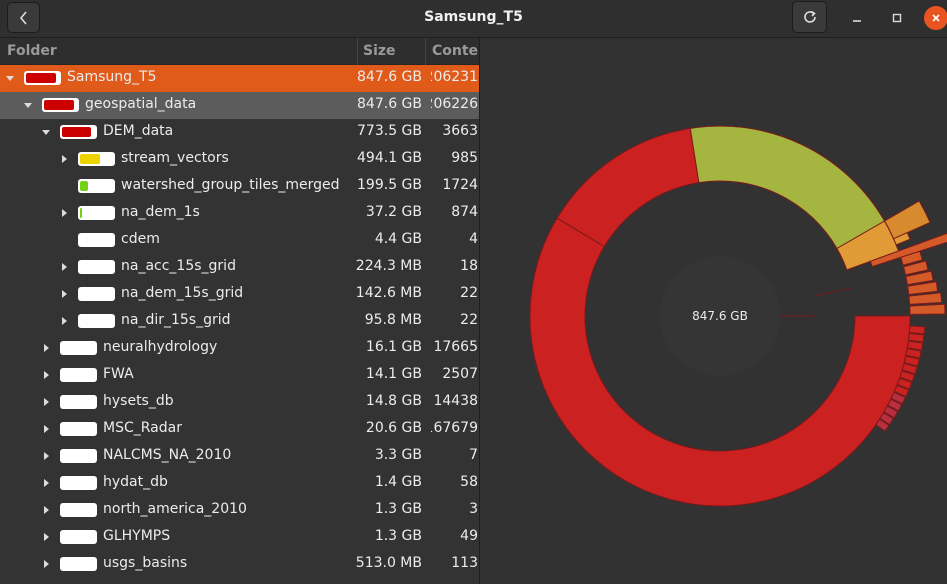 Image resolution: width=947 pixels, height=584 pixels. What do you see at coordinates (160, 347) in the screenshot?
I see `folder-name: neuralhydrology` at bounding box center [160, 347].